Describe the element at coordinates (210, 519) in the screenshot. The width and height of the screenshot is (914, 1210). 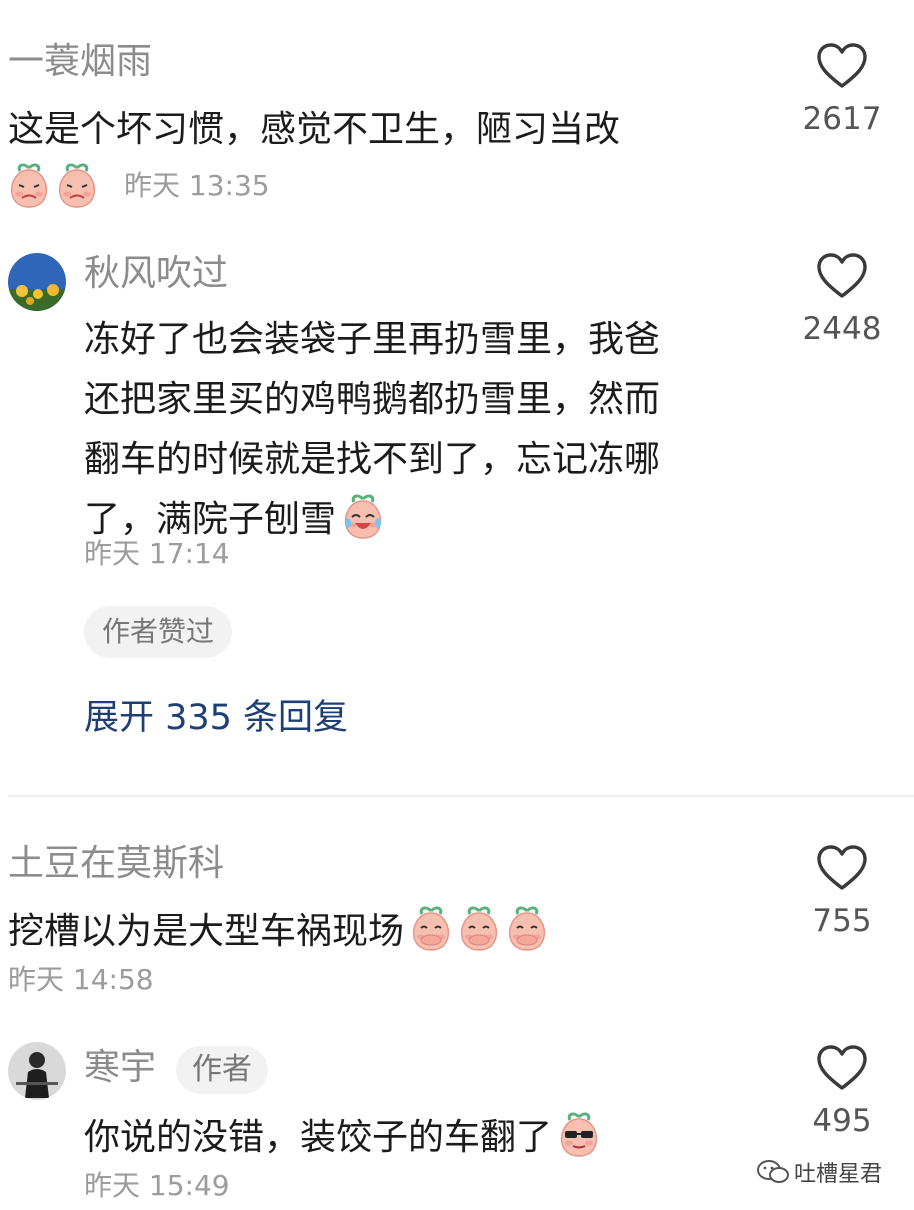
I see `comment-text-line-content: 了，满院子刨雪` at that location.